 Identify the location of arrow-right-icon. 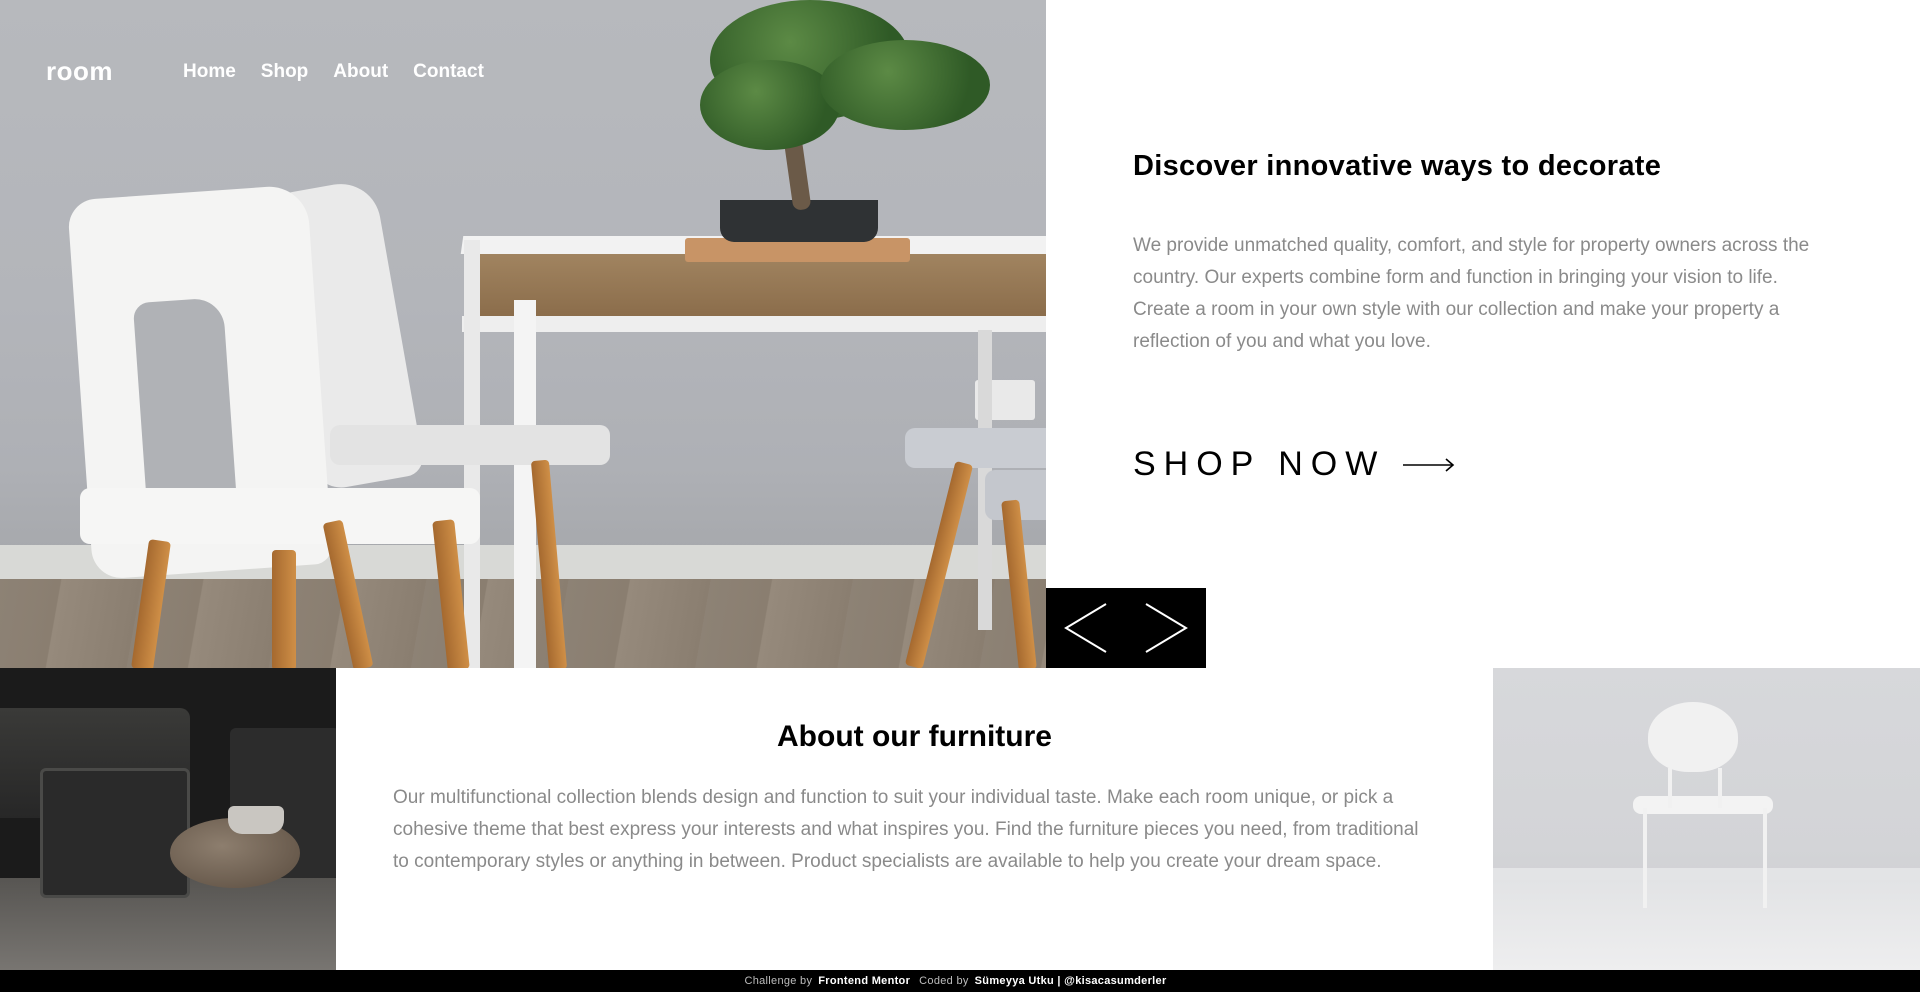
(1429, 464).